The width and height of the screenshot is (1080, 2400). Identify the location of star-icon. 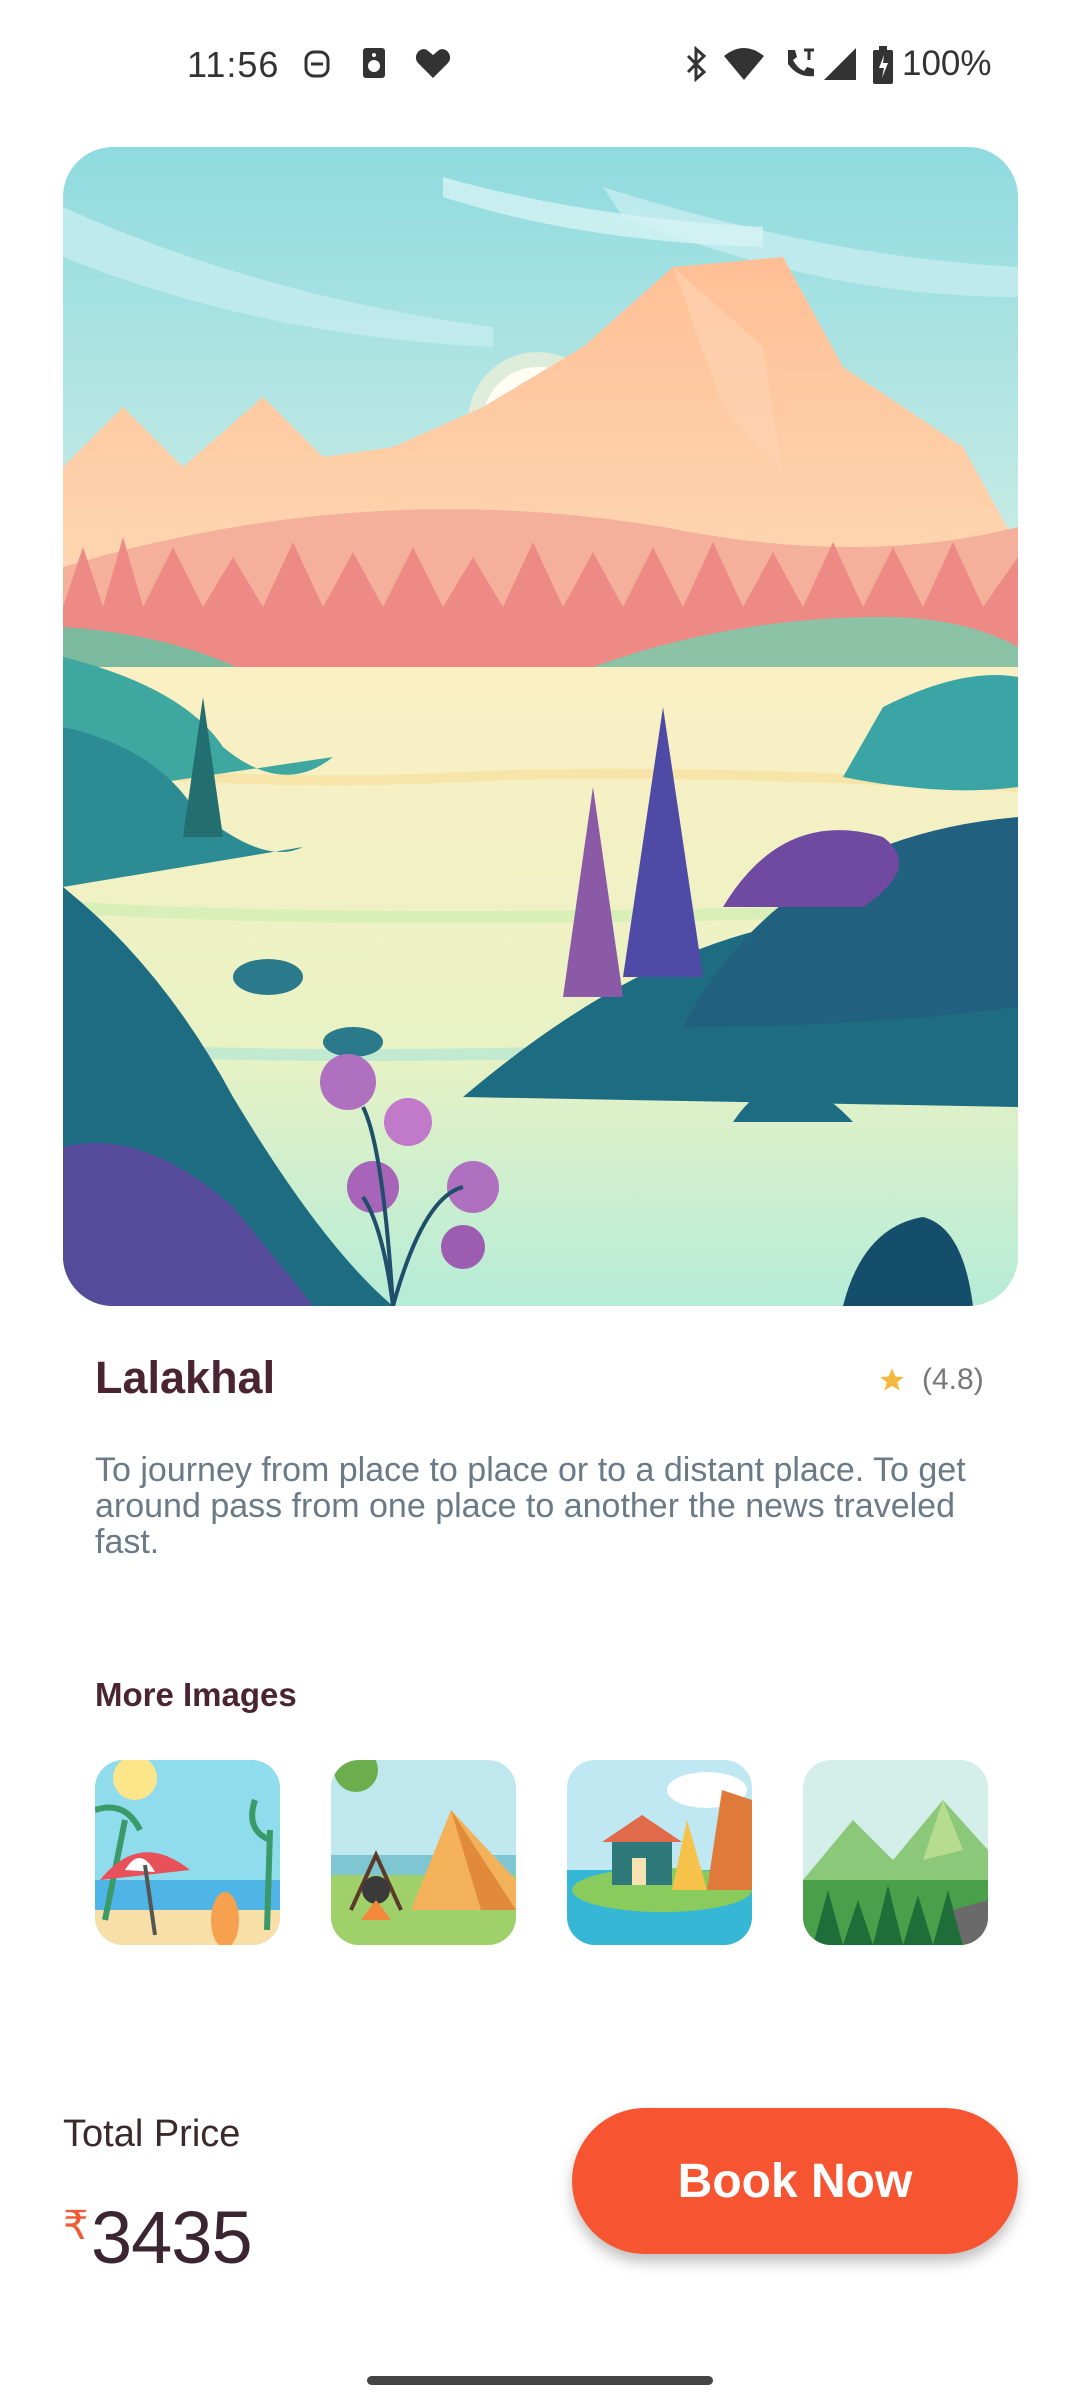
(892, 1379).